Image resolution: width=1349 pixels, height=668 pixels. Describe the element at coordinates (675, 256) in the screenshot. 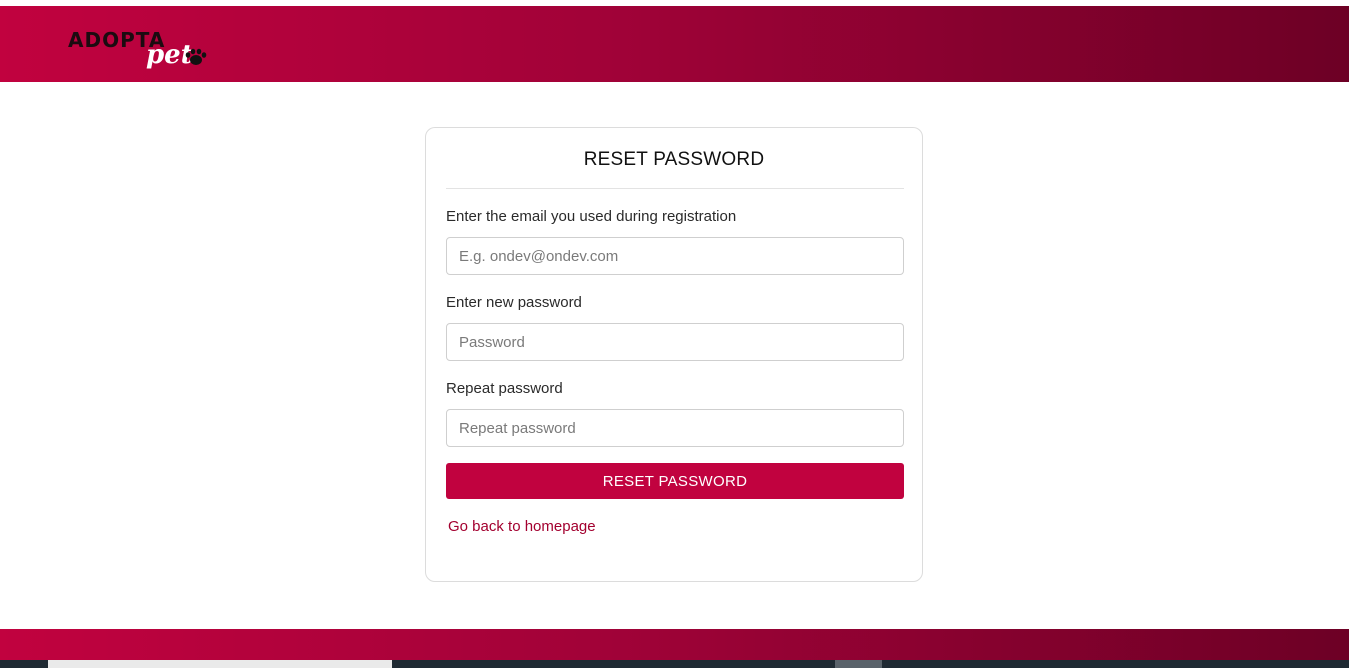

I see `email-field` at that location.